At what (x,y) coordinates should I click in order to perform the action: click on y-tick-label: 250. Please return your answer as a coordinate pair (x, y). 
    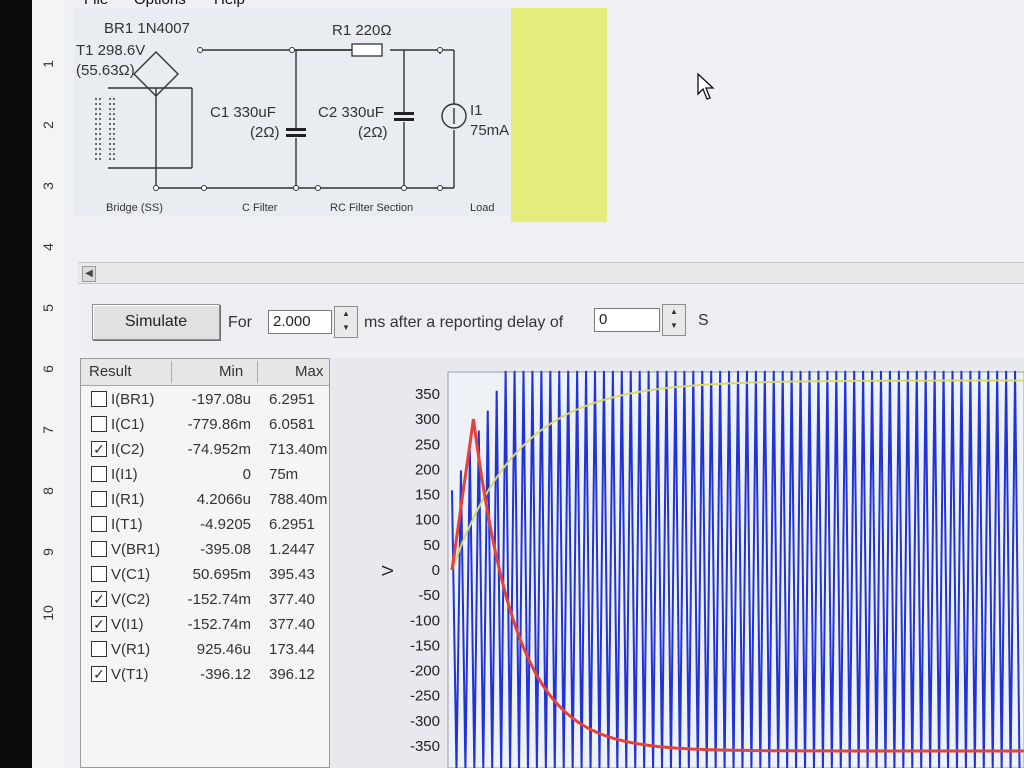
    Looking at the image, I should click on (427, 444).